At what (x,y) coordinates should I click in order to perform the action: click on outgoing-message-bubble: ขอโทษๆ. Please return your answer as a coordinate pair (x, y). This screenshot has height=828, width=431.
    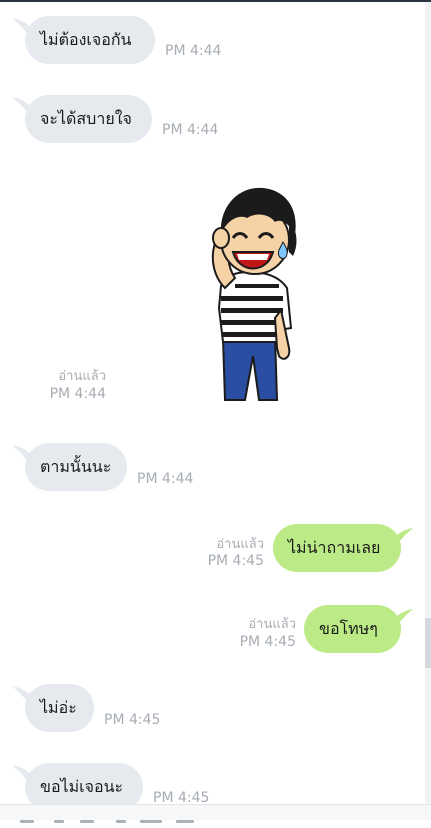
    Looking at the image, I should click on (352, 629).